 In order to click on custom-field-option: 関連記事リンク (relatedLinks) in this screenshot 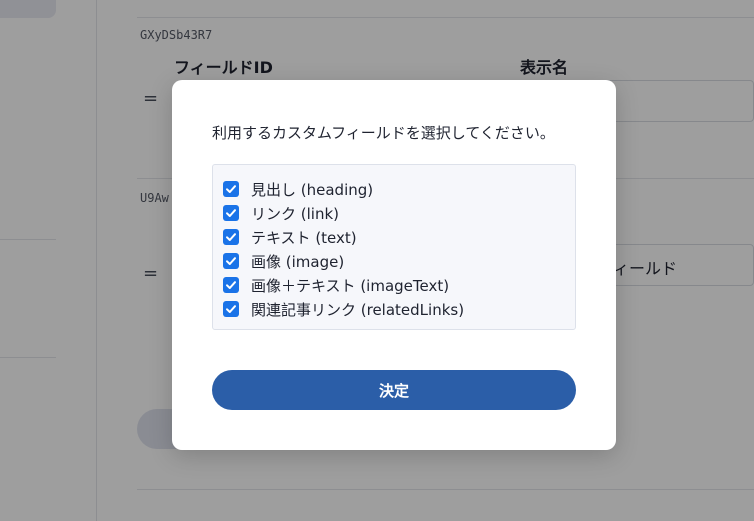, I will do `click(399, 309)`.